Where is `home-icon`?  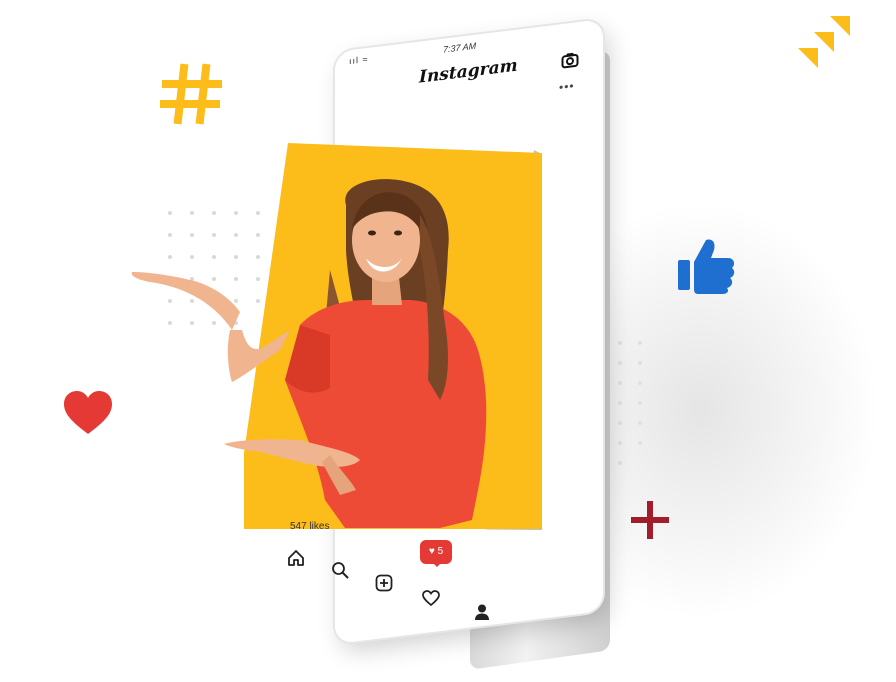
home-icon is located at coordinates (296, 558).